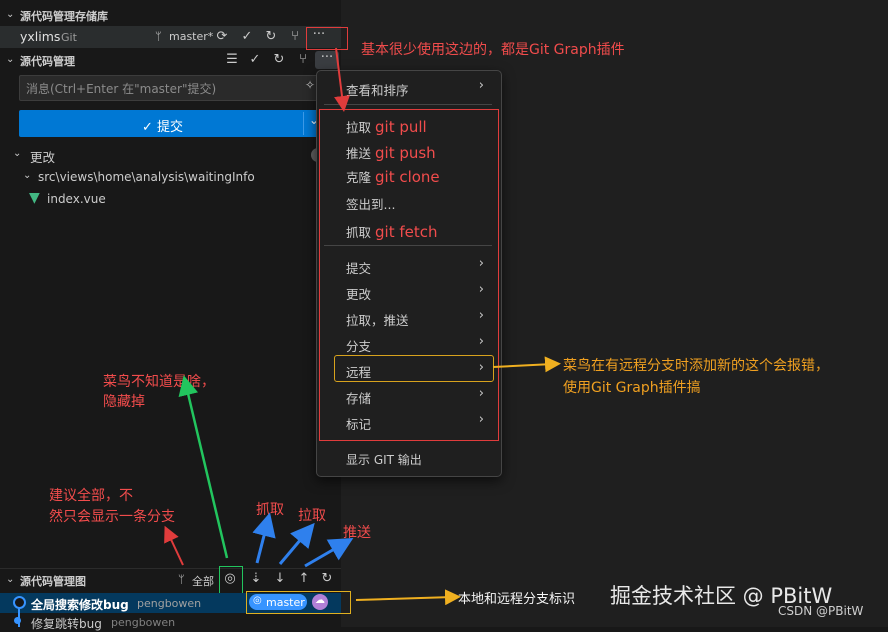 This screenshot has width=888, height=632. I want to click on commit1-message: 全局搜索修改bug, so click(80, 605).